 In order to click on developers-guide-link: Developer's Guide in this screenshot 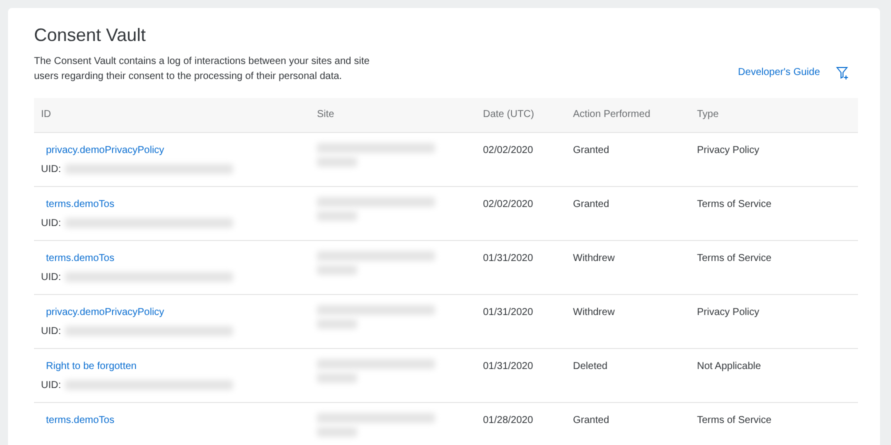, I will do `click(779, 72)`.